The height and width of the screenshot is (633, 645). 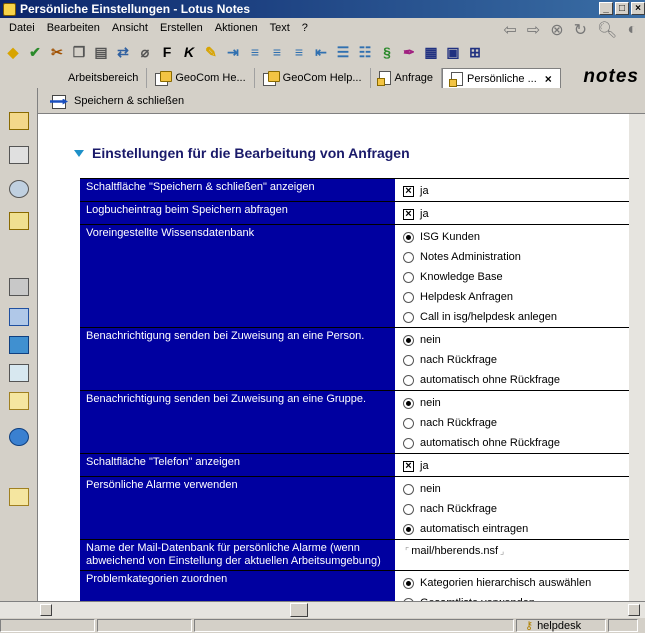 I want to click on attach-icon: ⌀, so click(x=145, y=52).